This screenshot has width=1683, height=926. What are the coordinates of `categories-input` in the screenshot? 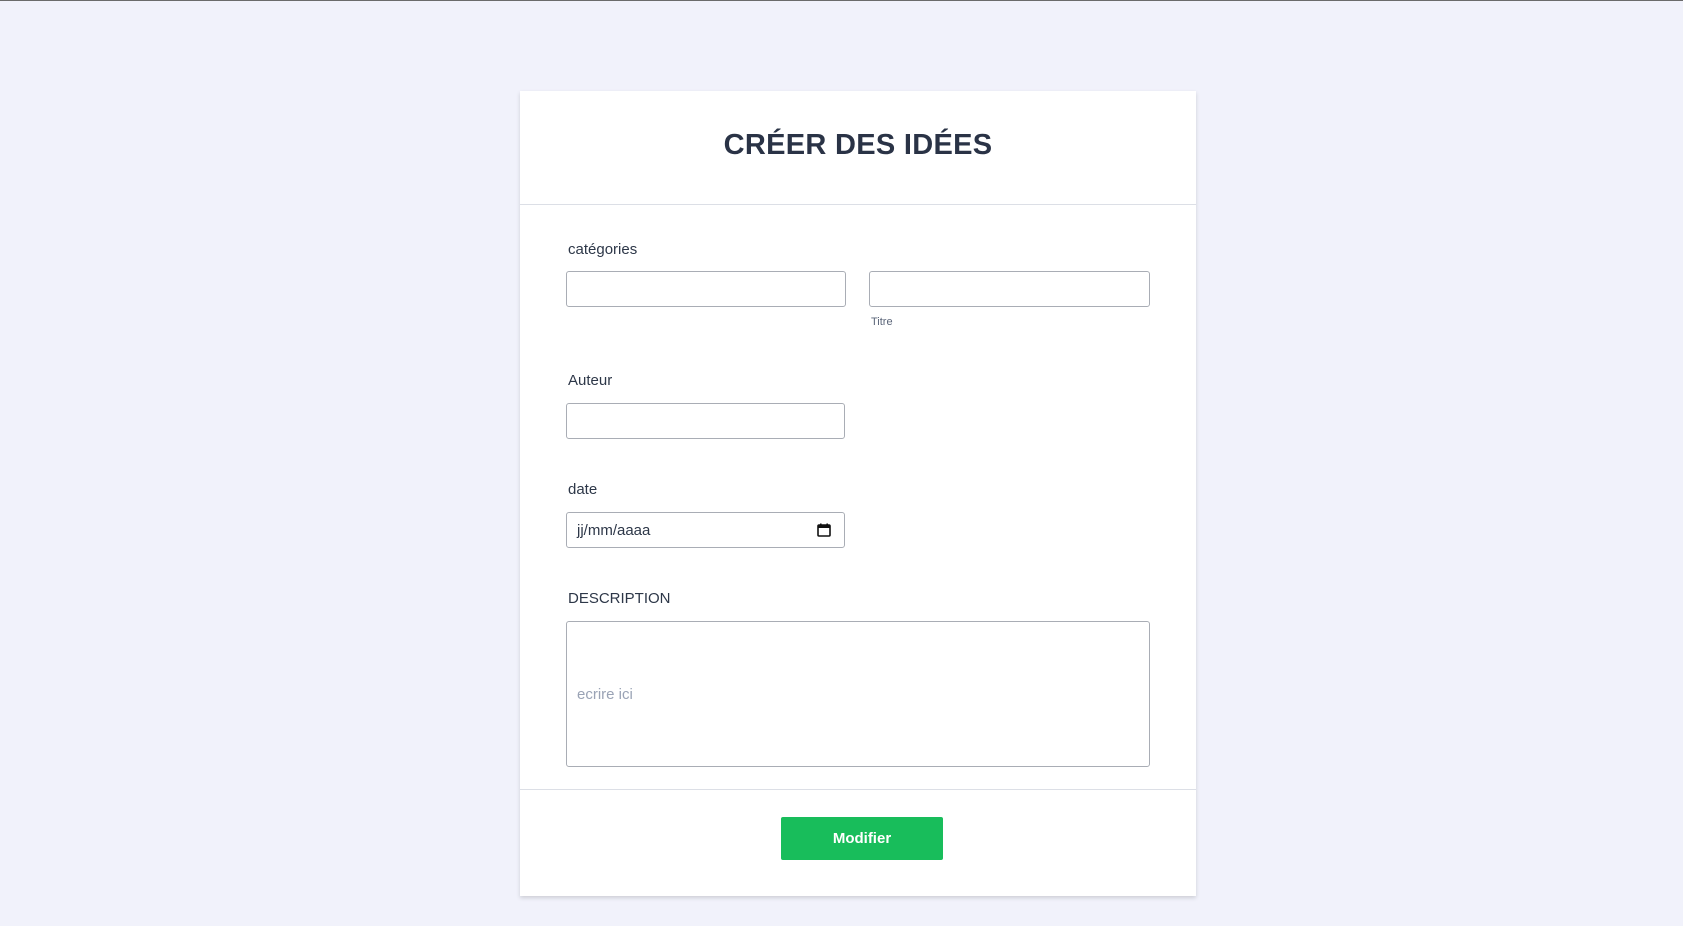 It's located at (706, 289).